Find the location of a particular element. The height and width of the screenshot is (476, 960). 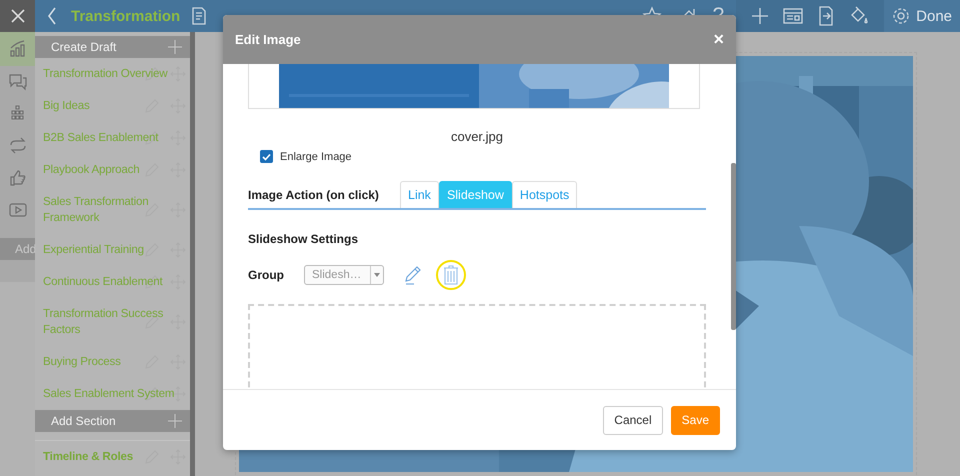

section-item: Buying Process is located at coordinates (82, 362).